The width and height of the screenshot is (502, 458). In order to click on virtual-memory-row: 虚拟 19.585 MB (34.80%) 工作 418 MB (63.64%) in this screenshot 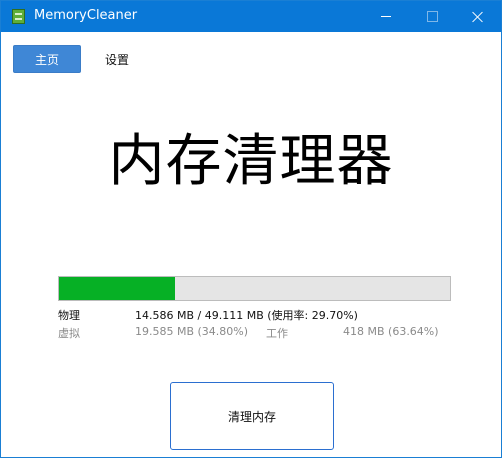, I will do `click(251, 333)`.